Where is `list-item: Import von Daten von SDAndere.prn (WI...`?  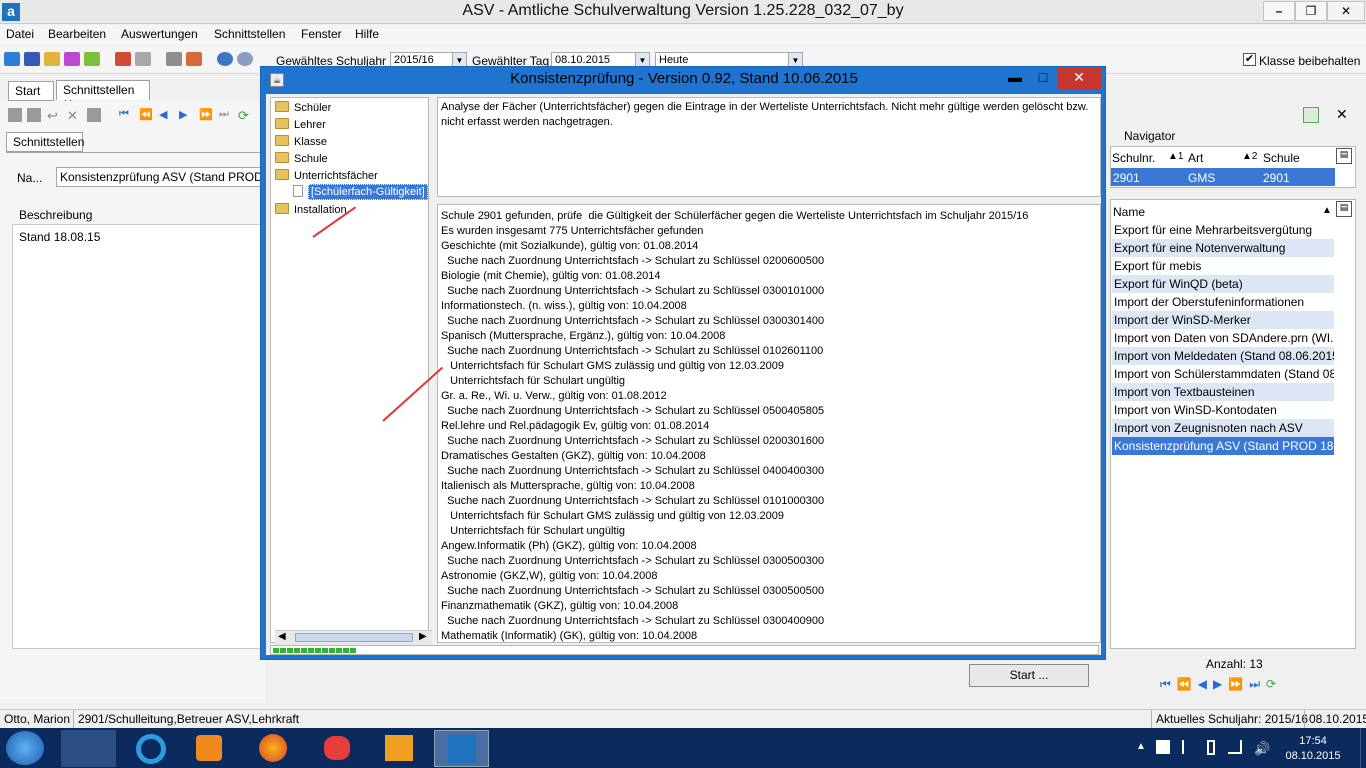
list-item: Import von Daten von SDAndere.prn (WI... is located at coordinates (1223, 338).